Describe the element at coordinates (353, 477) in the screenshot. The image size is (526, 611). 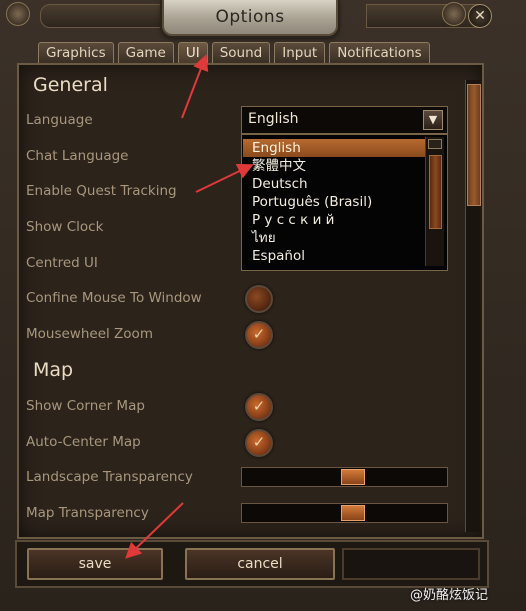
I see `landscape-transparency-knob` at that location.